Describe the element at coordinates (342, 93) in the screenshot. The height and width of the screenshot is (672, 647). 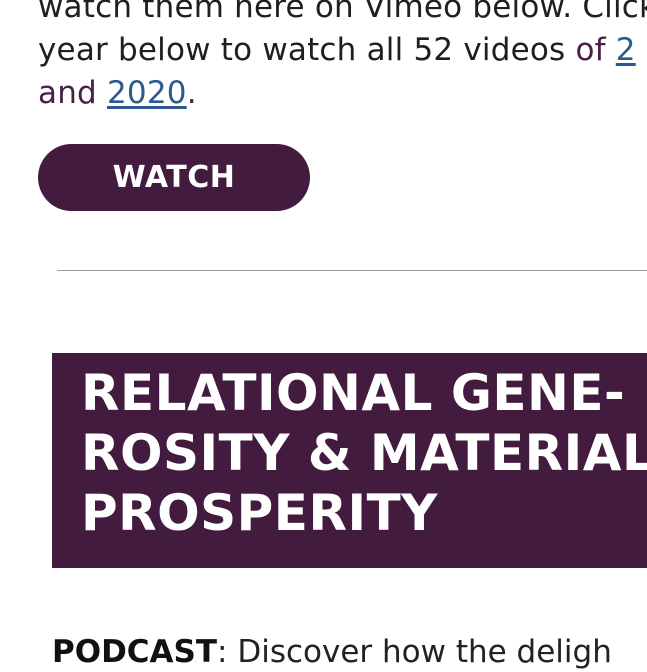
I see `intro-line-3: and 2020.` at that location.